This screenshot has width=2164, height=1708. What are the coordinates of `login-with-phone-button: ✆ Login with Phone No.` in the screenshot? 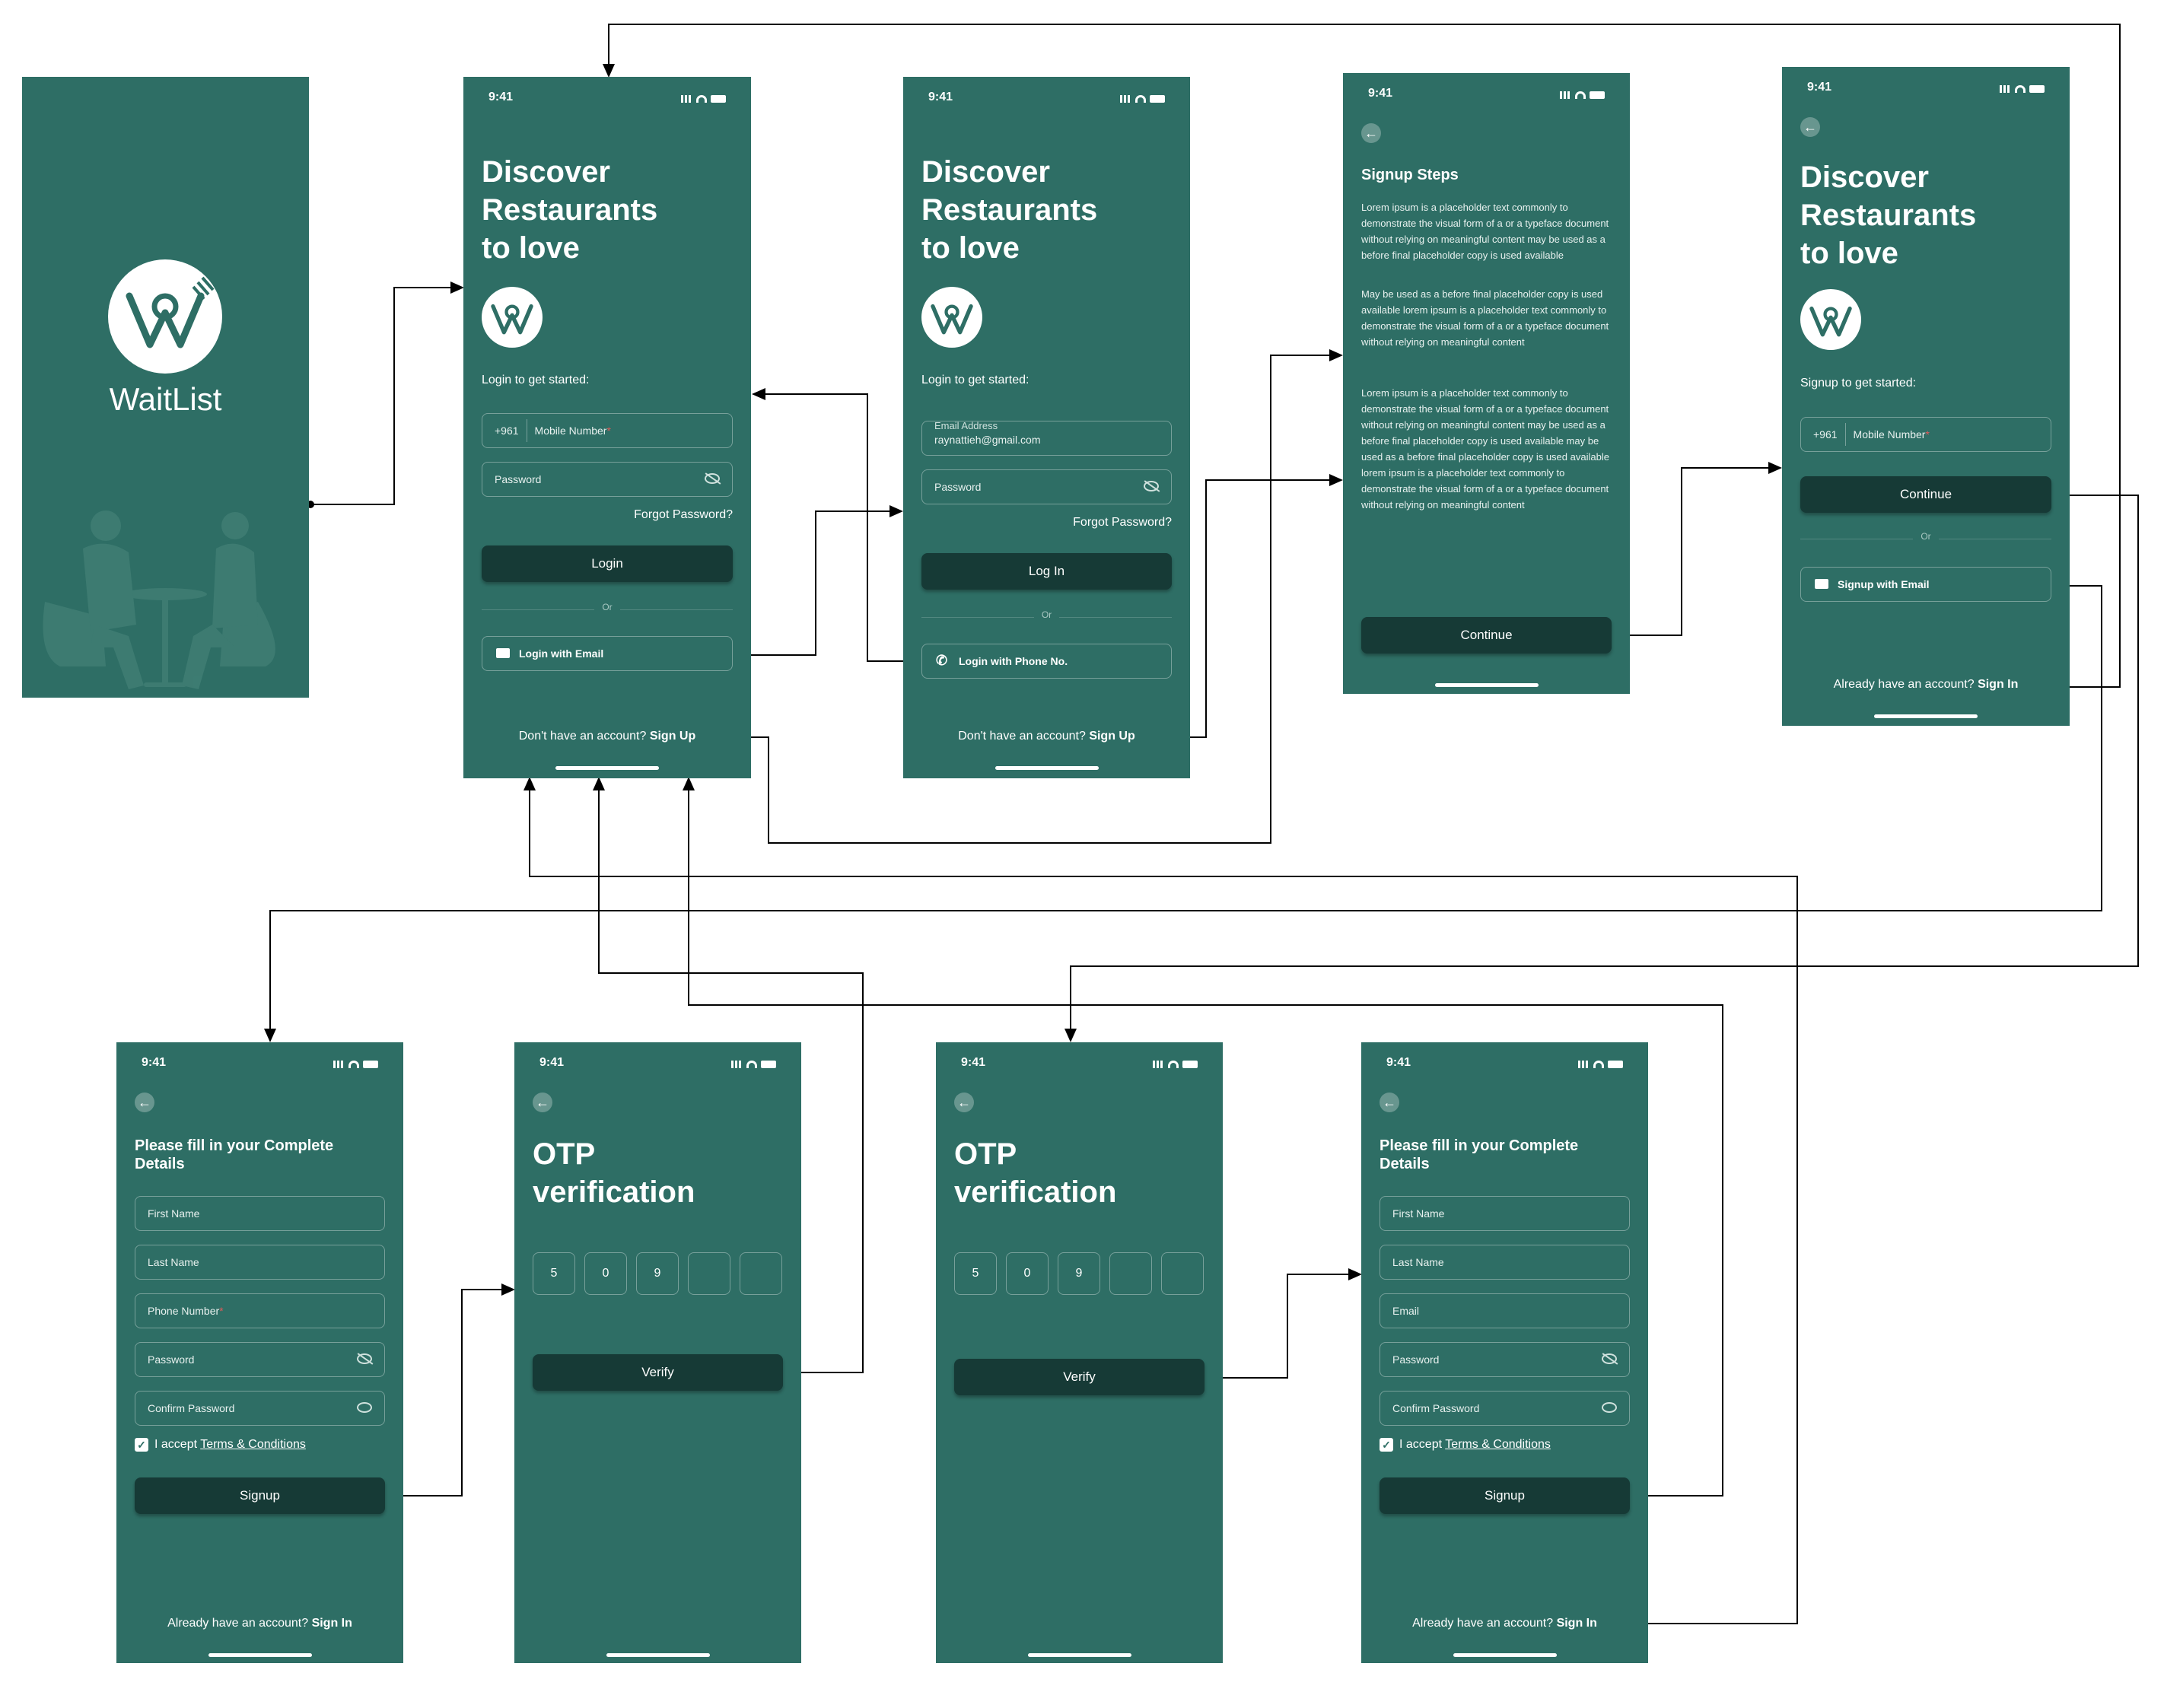 It's located at (1046, 661).